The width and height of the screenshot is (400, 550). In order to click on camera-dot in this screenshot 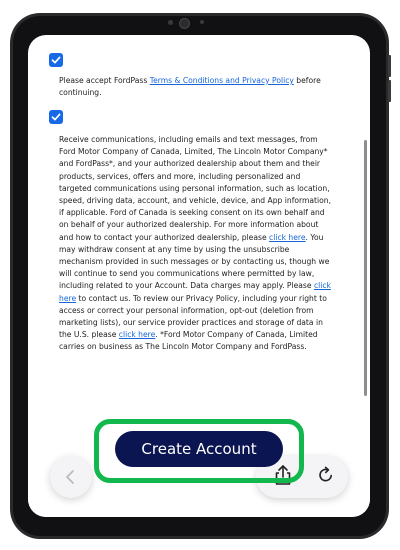, I will do `click(170, 22)`.